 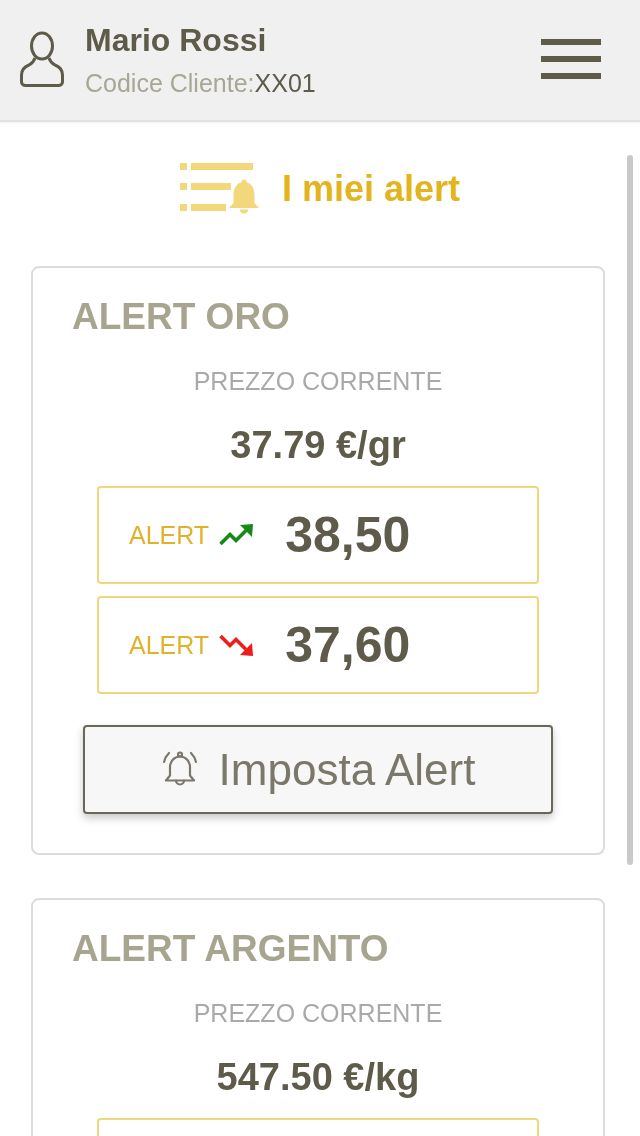 I want to click on user-icon, so click(x=42, y=59).